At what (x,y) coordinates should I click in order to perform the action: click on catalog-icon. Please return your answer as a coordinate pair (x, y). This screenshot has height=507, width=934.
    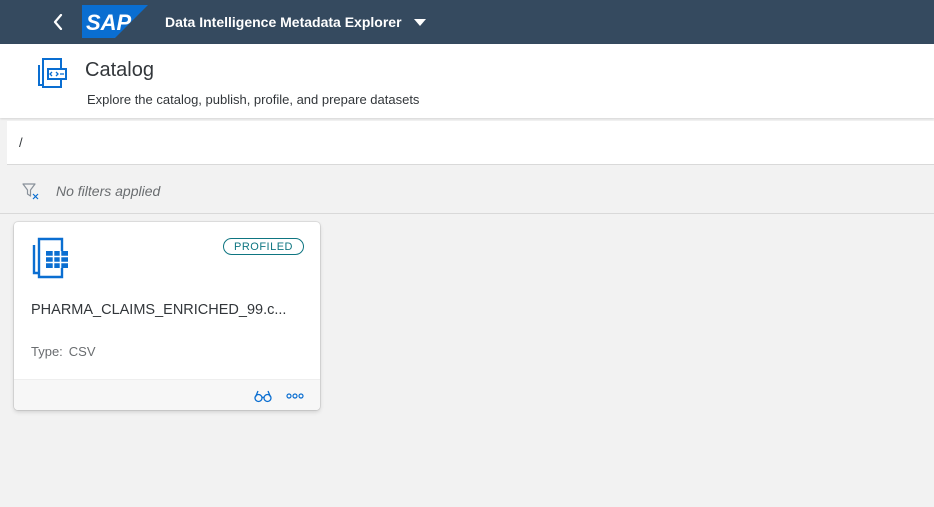
    Looking at the image, I should click on (52, 73).